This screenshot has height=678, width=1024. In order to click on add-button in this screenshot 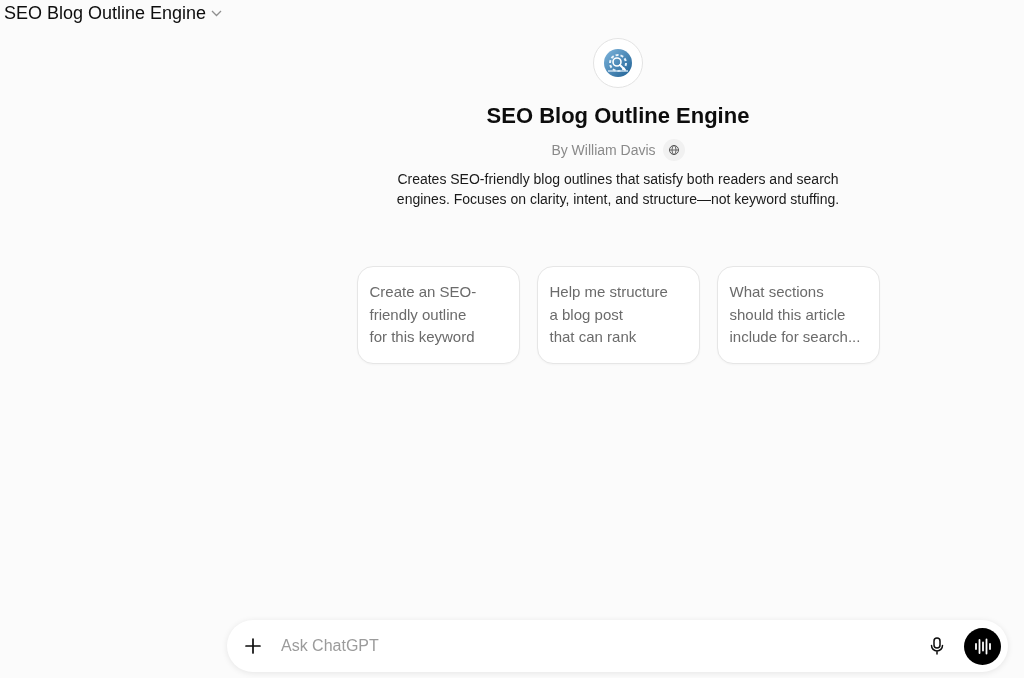, I will do `click(253, 646)`.